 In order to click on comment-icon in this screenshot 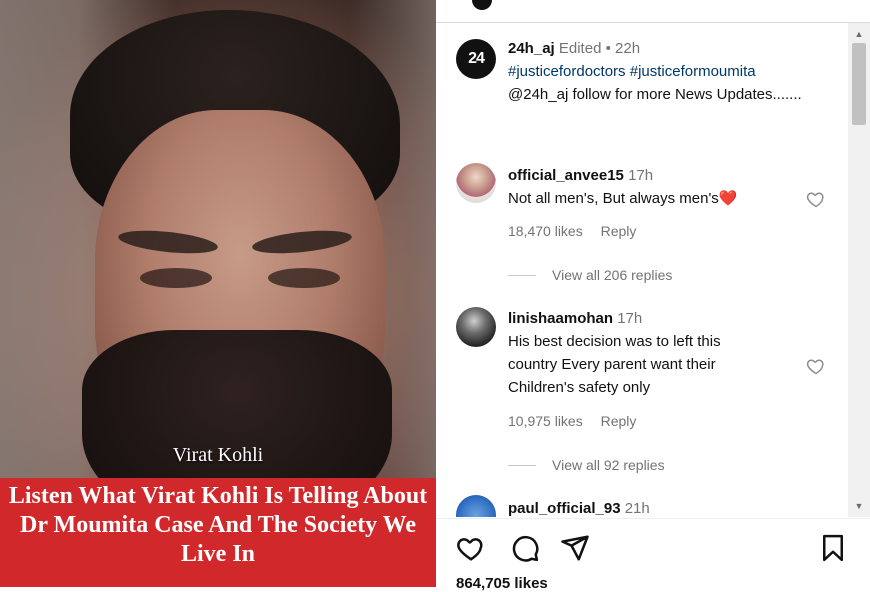, I will do `click(525, 548)`.